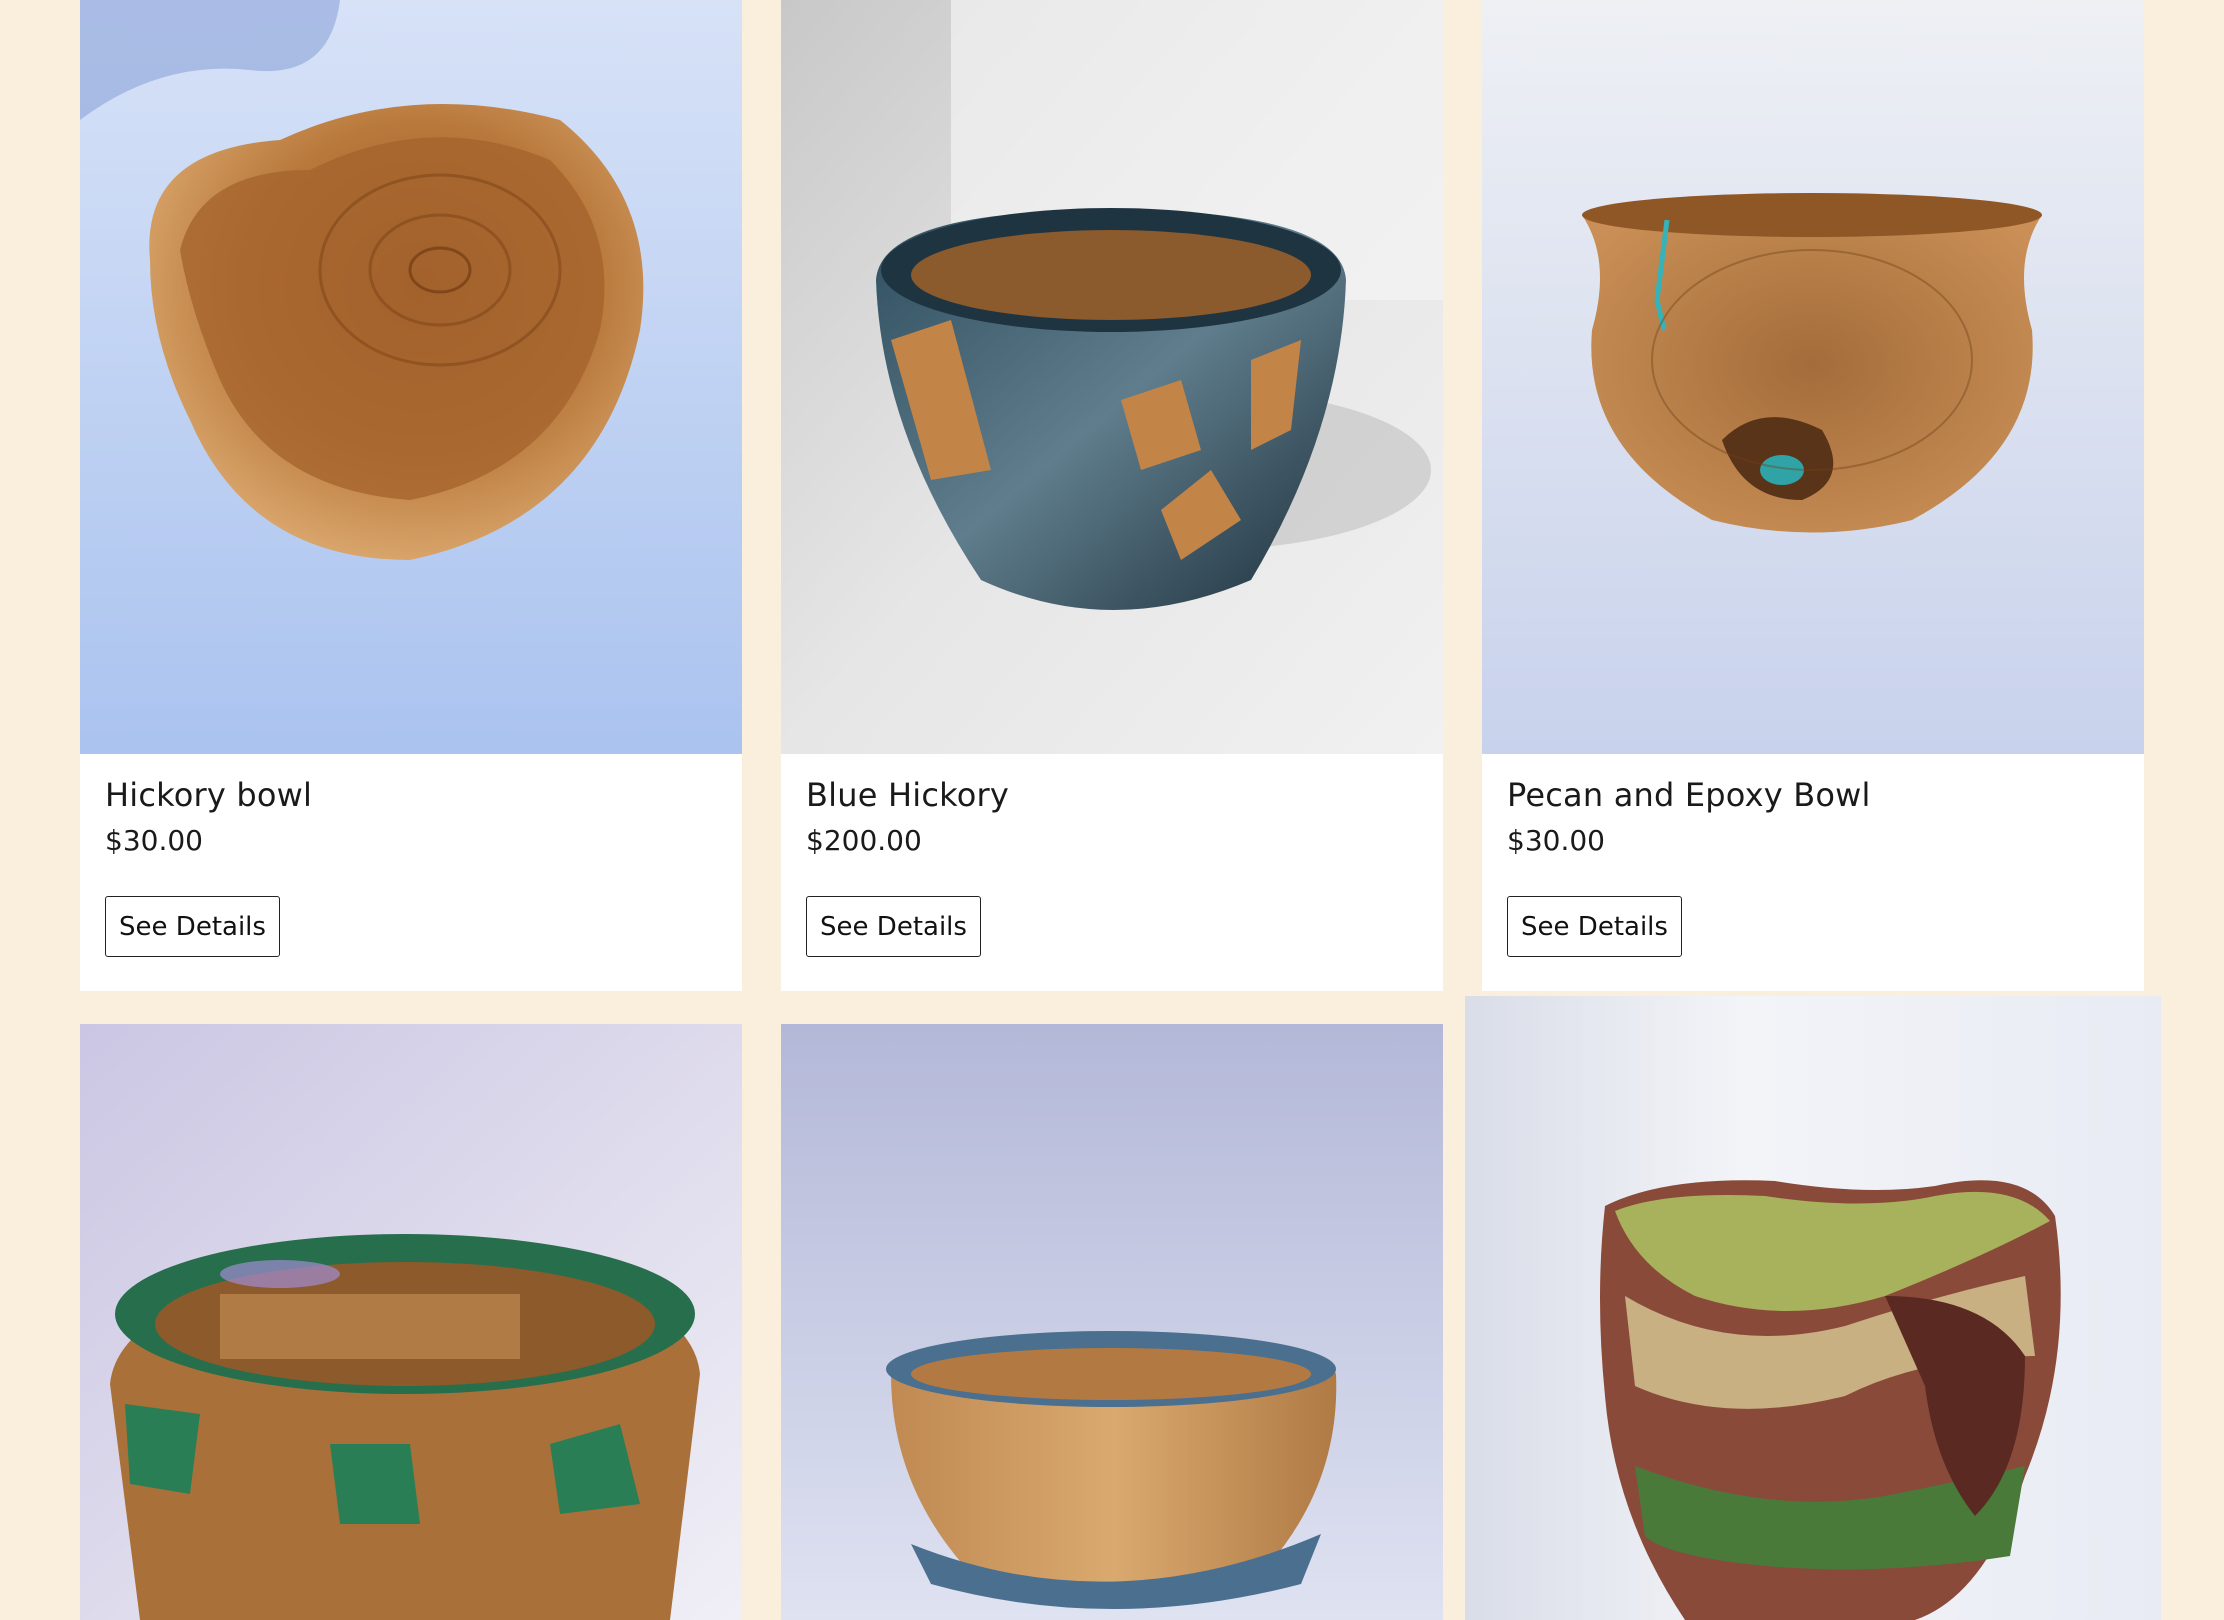  Describe the element at coordinates (411, 377) in the screenshot. I see `product-image-hickory-bowl` at that location.